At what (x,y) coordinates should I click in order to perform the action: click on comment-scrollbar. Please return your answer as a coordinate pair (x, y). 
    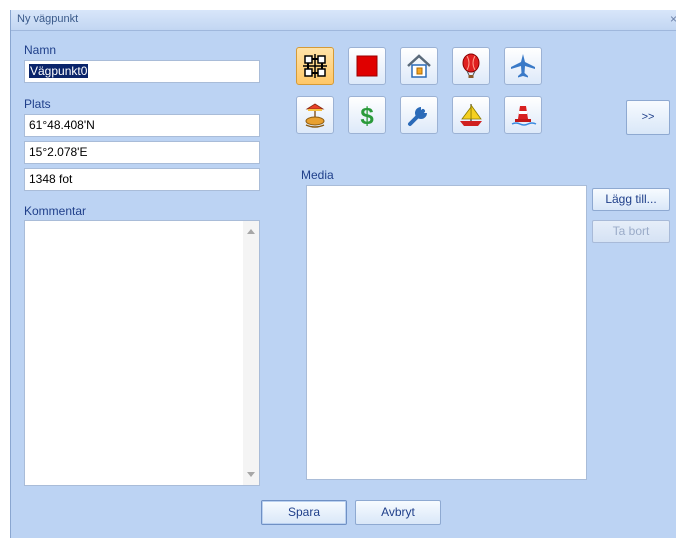
    Looking at the image, I should click on (251, 353).